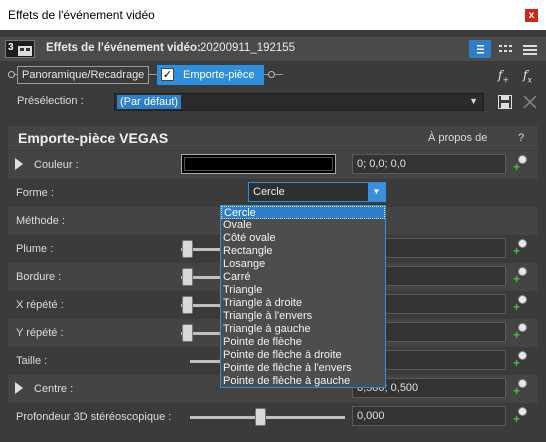 This screenshot has height=442, width=546. Describe the element at coordinates (260, 417) in the screenshot. I see `profondeur-slider-handle` at that location.